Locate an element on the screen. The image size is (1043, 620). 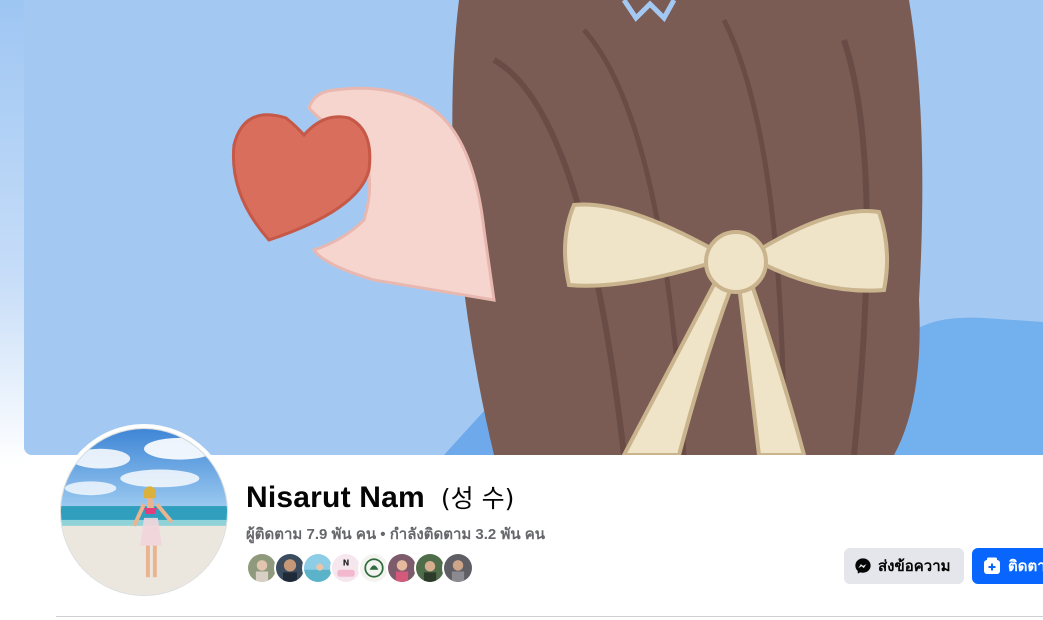
follow-icon is located at coordinates (992, 565).